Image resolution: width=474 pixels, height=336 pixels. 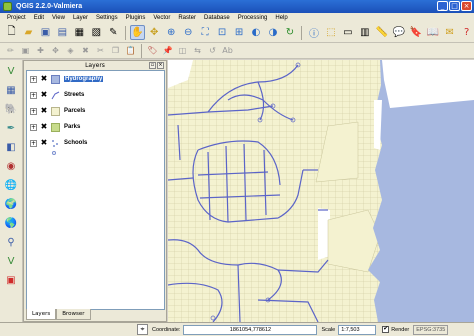 What do you see at coordinates (85, 50) in the screenshot?
I see `delete-selected-icon: ✖` at bounding box center [85, 50].